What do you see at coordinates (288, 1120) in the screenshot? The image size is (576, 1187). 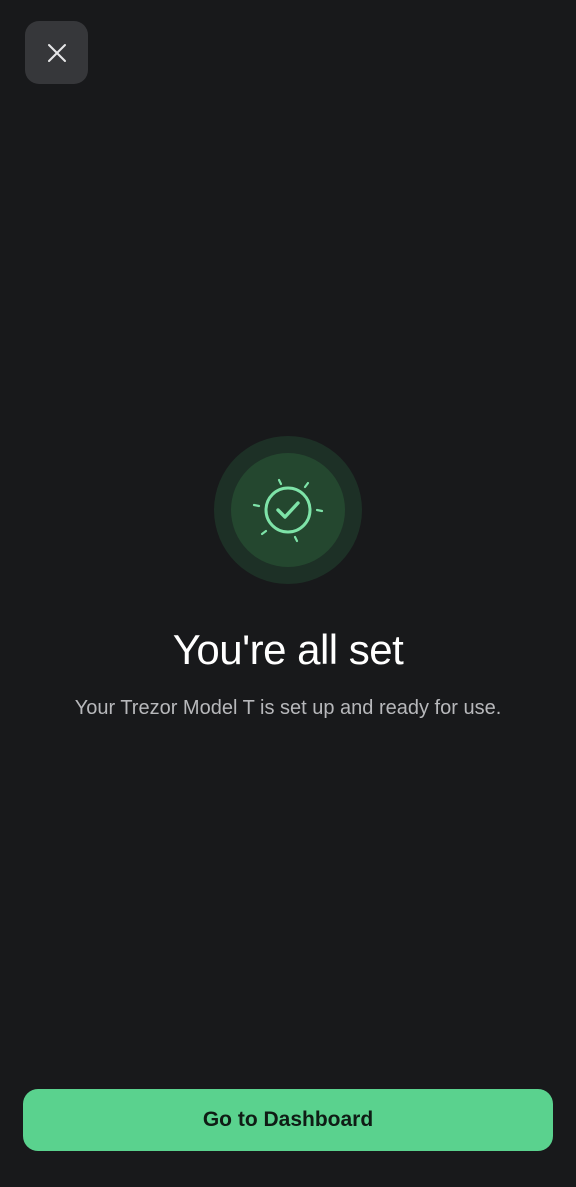 I see `go-to-dashboard-button: Go to Dashboard` at bounding box center [288, 1120].